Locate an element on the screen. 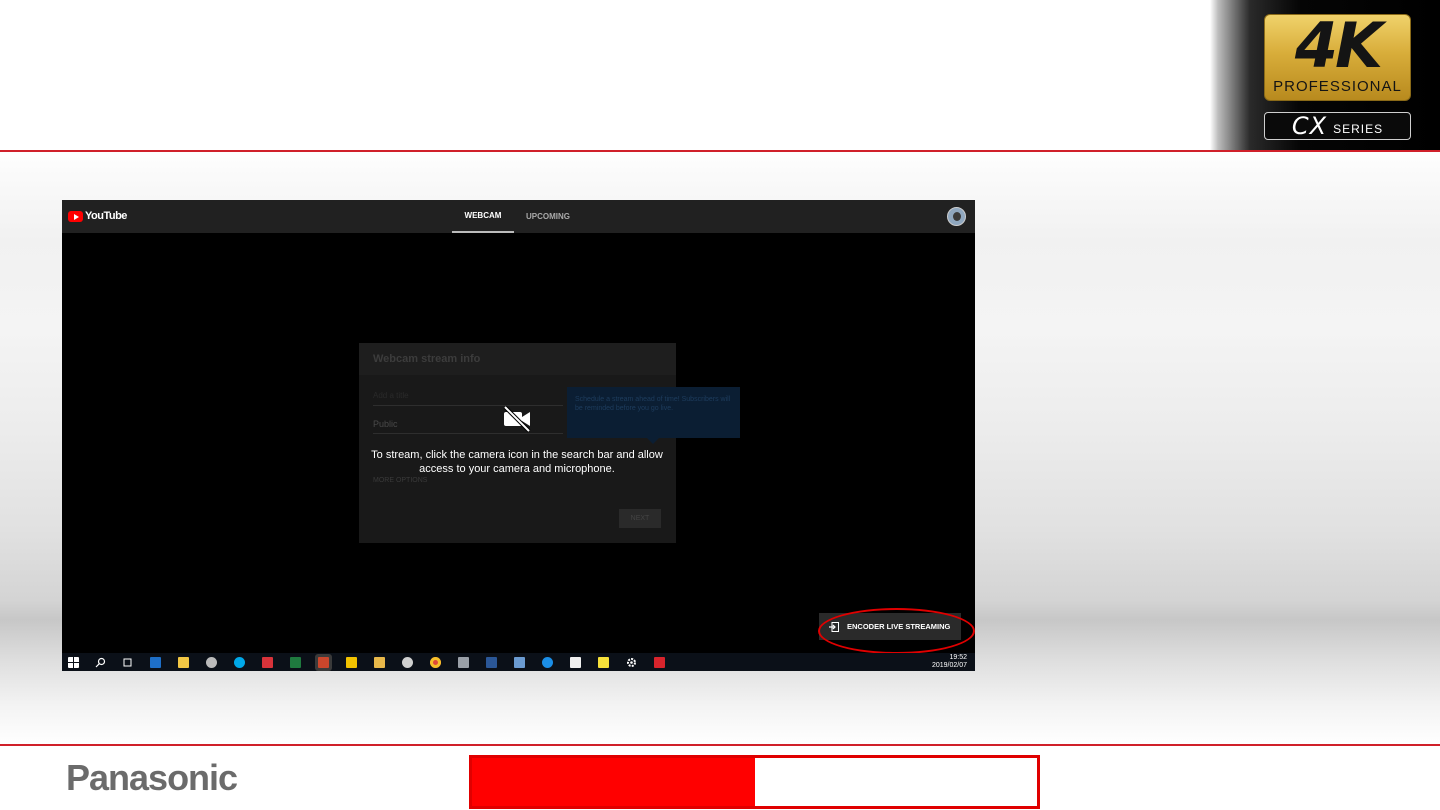  header-divider is located at coordinates (720, 151).